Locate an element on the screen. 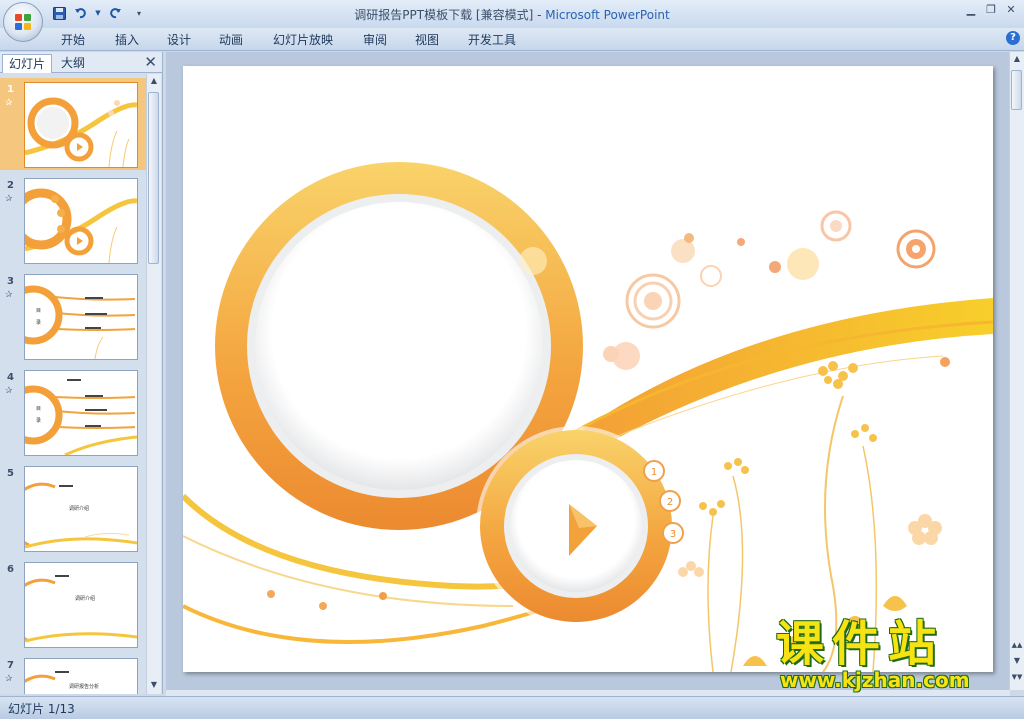 This screenshot has height=719, width=1024. thumbnail-scrollbar: ▲ ▼ is located at coordinates (153, 384).